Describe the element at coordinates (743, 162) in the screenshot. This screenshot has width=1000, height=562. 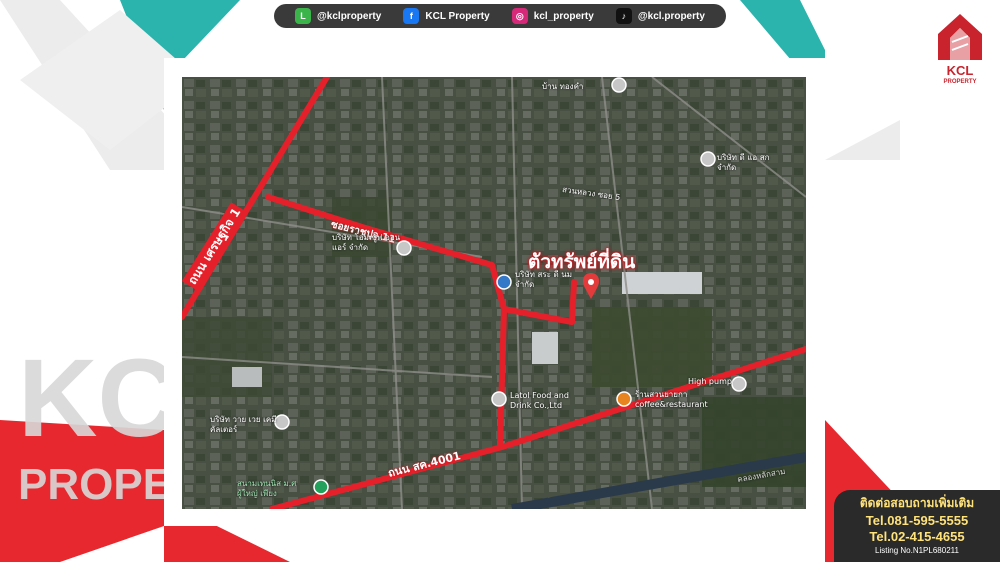
I see `place-label: บริษัท ดี แอ สก จำกัด` at that location.